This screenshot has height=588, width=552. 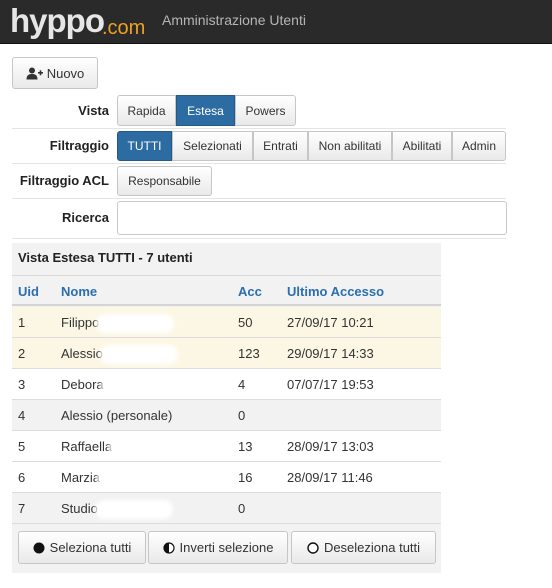 I want to click on col-header-nome: Nome, so click(x=79, y=291).